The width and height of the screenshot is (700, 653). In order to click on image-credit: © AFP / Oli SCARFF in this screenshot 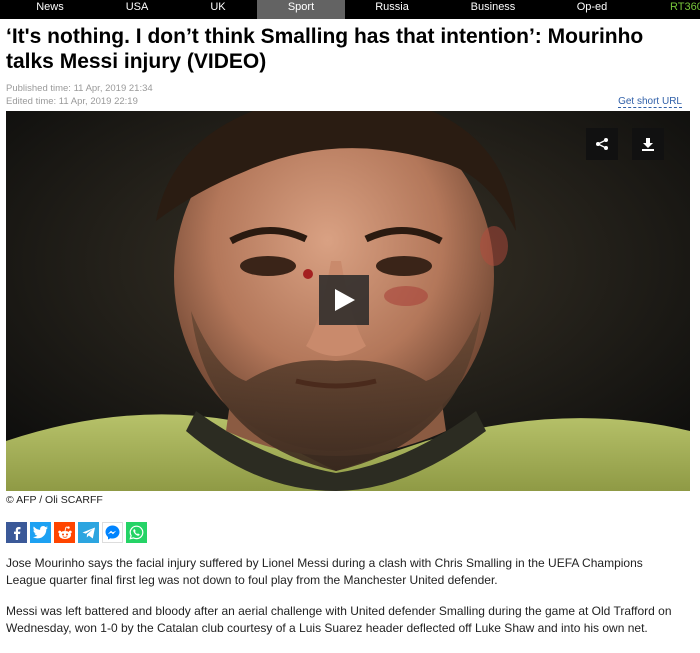, I will do `click(54, 500)`.